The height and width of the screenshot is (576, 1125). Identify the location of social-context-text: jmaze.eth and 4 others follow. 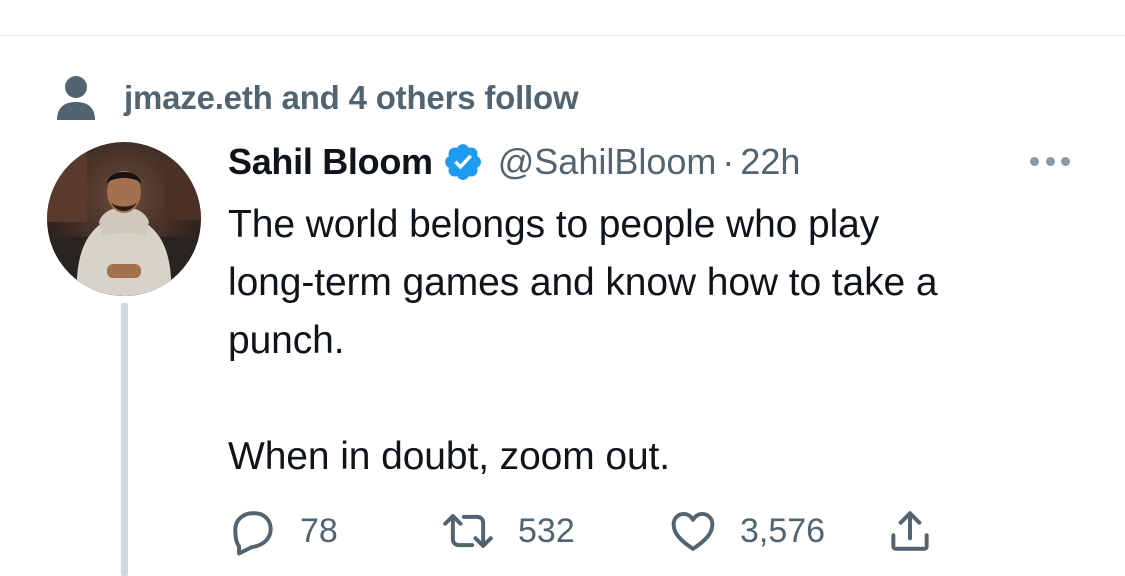
(351, 97).